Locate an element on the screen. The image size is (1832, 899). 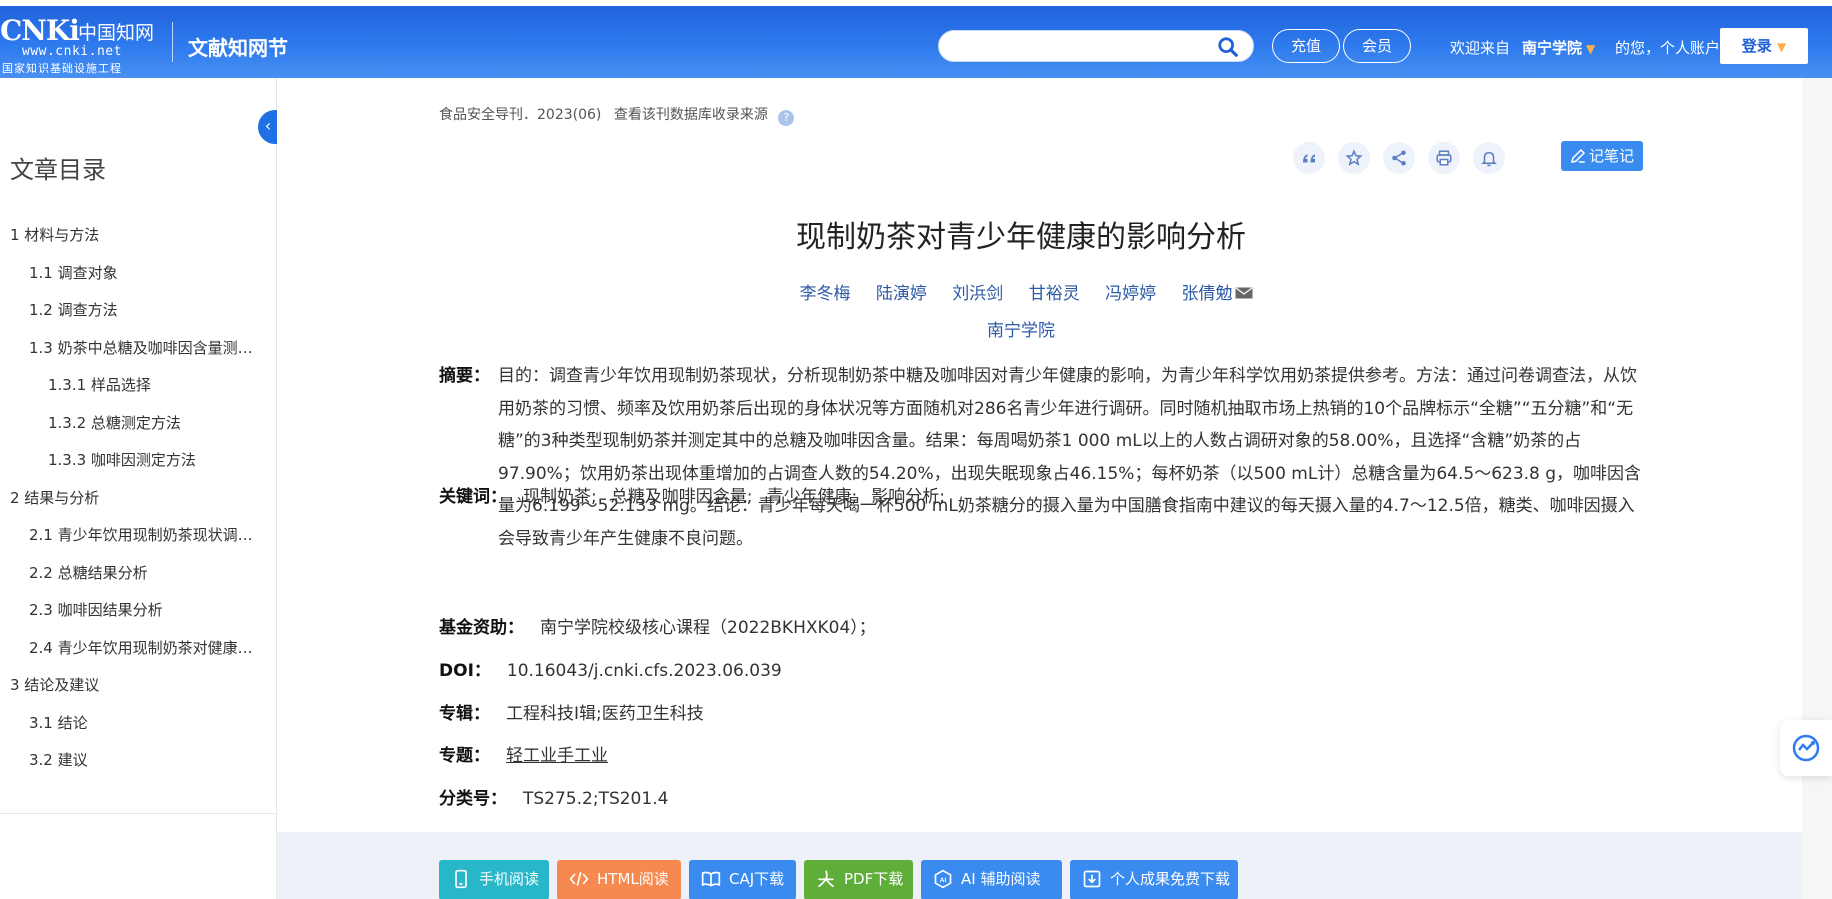
toc-item: 1.2 调查方法 is located at coordinates (138, 312).